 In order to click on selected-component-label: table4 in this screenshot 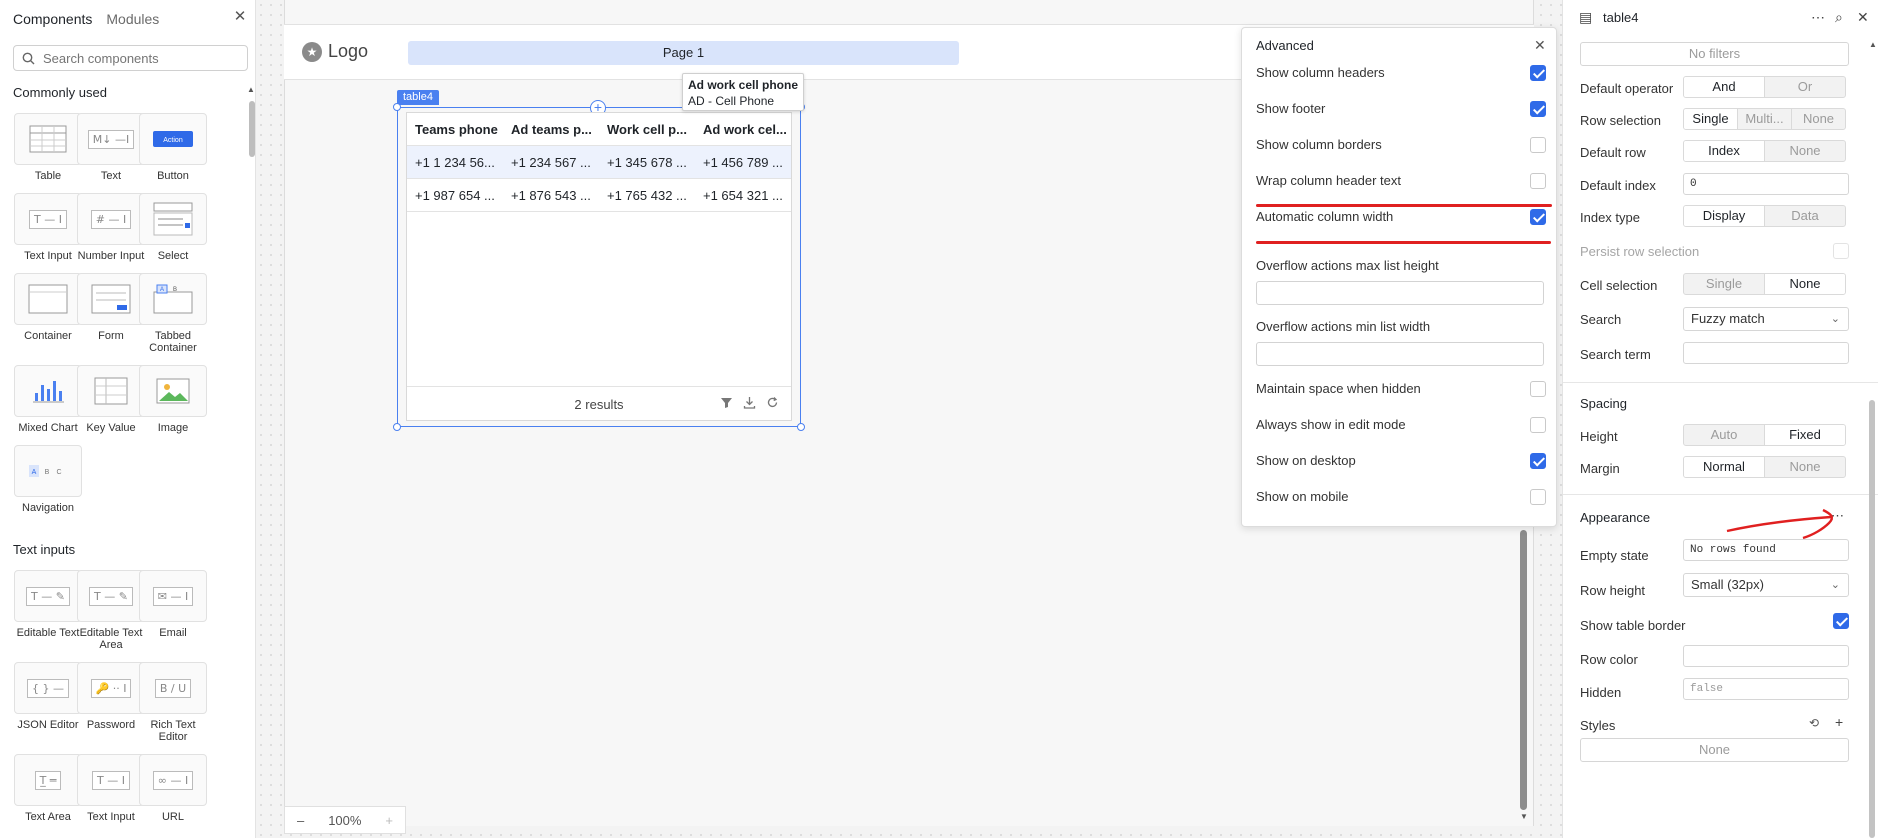, I will do `click(418, 97)`.